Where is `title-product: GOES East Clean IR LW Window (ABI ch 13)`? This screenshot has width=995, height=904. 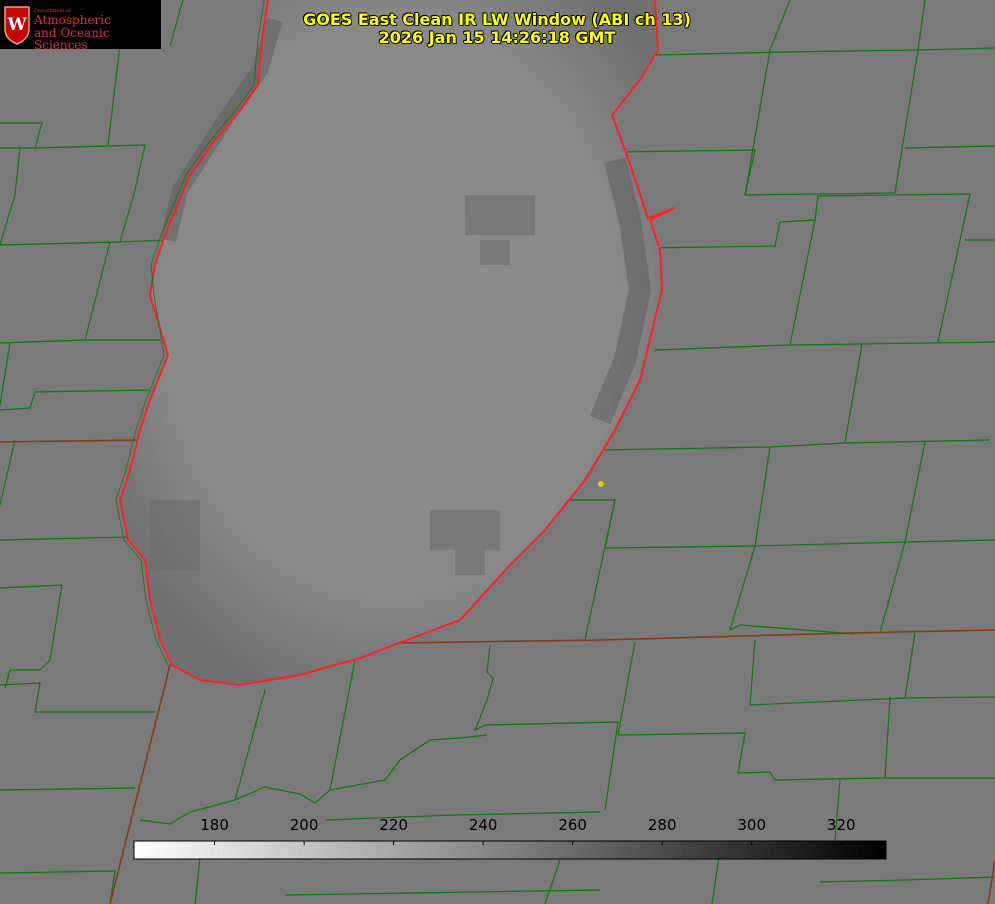 title-product: GOES East Clean IR LW Window (ABI ch 13) is located at coordinates (497, 19).